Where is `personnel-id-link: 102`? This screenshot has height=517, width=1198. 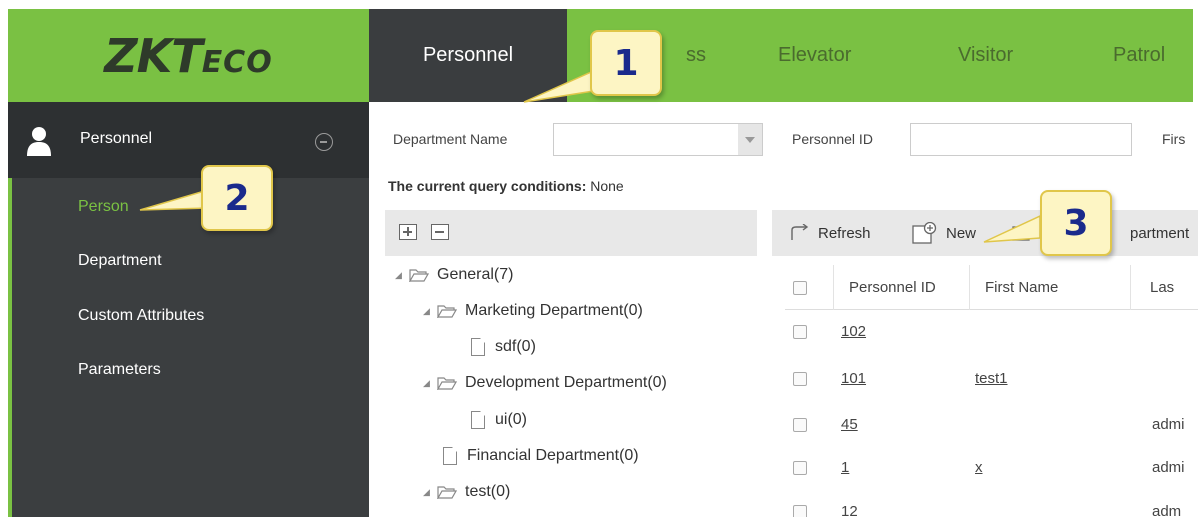 personnel-id-link: 102 is located at coordinates (853, 331).